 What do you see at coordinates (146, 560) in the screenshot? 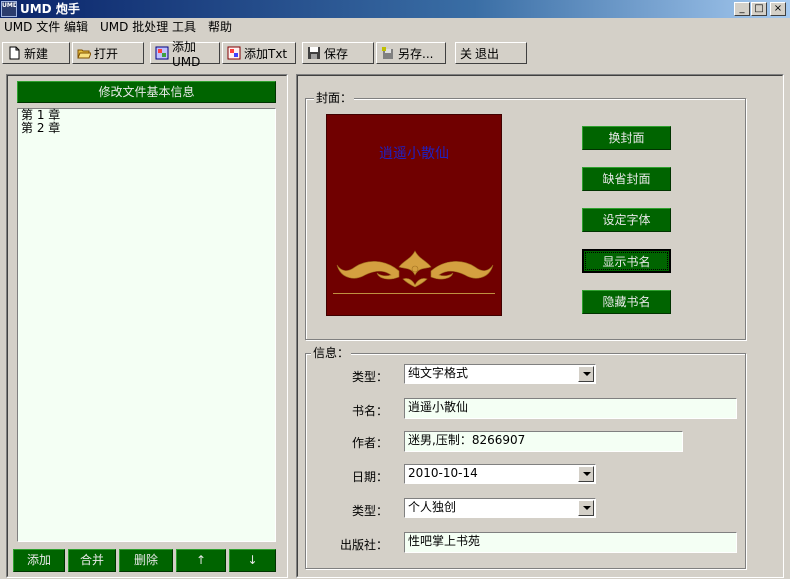
I see `delete-chapter-button: 删除` at bounding box center [146, 560].